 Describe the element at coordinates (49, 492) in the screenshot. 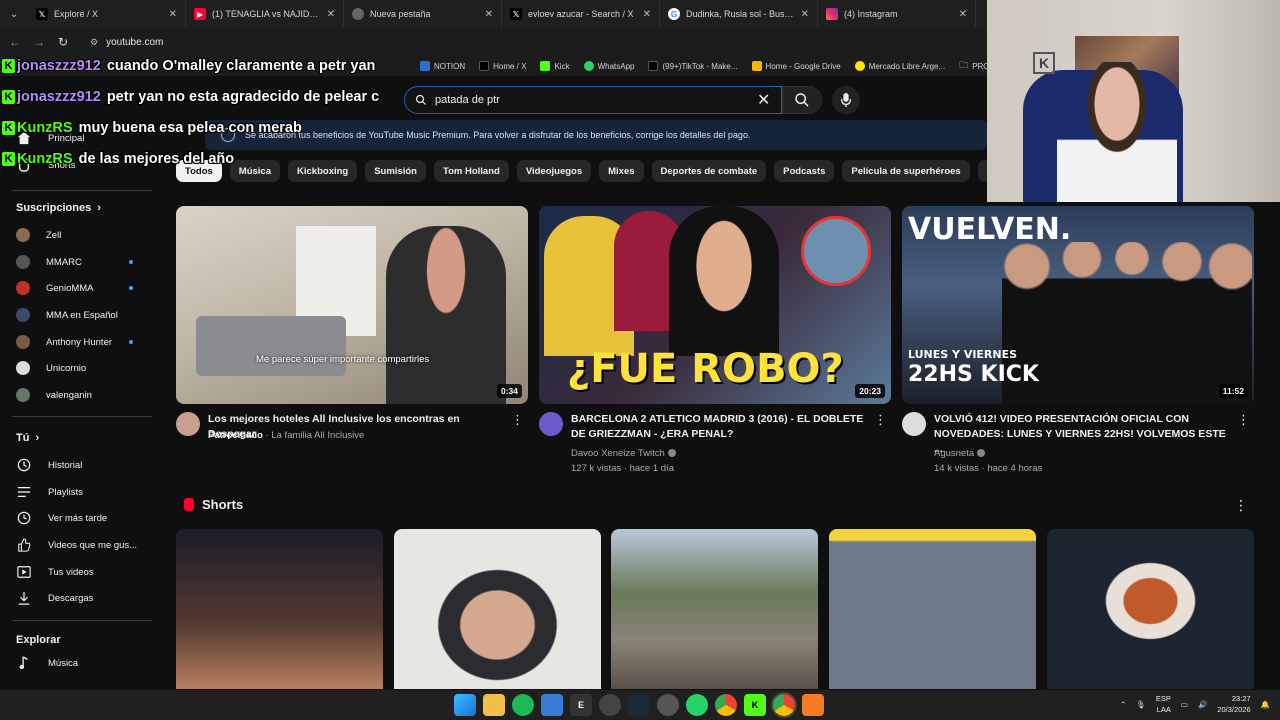

I see `sidebar-item-playlists: Playlists` at that location.